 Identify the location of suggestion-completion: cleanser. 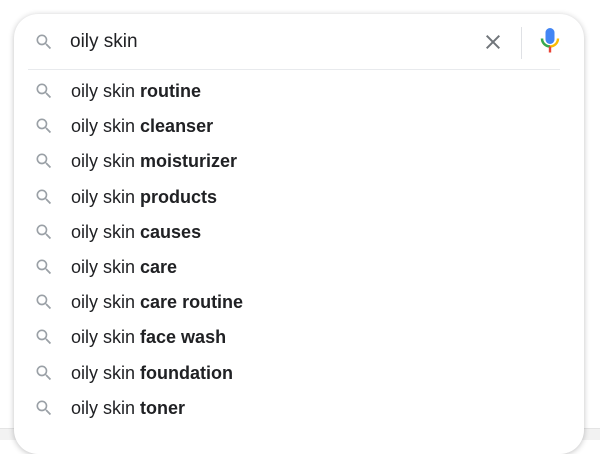
(177, 126).